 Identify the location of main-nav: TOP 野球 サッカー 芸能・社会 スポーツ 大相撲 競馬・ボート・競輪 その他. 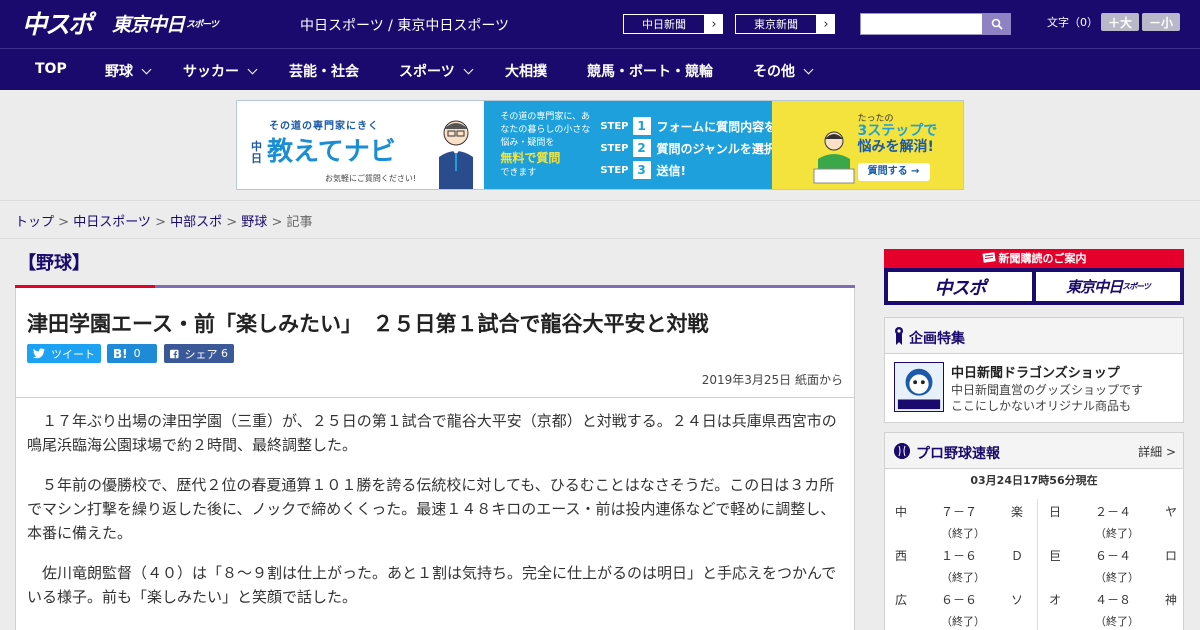
(600, 69).